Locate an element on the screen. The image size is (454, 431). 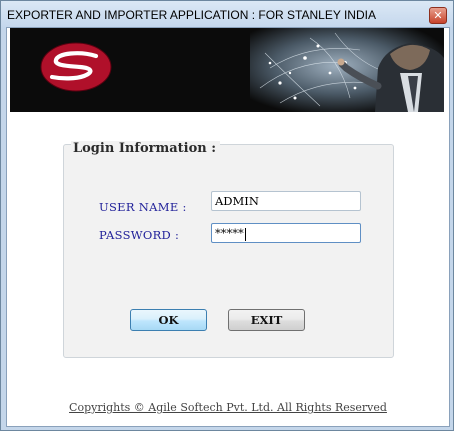
close-icon: ✕ is located at coordinates (438, 15).